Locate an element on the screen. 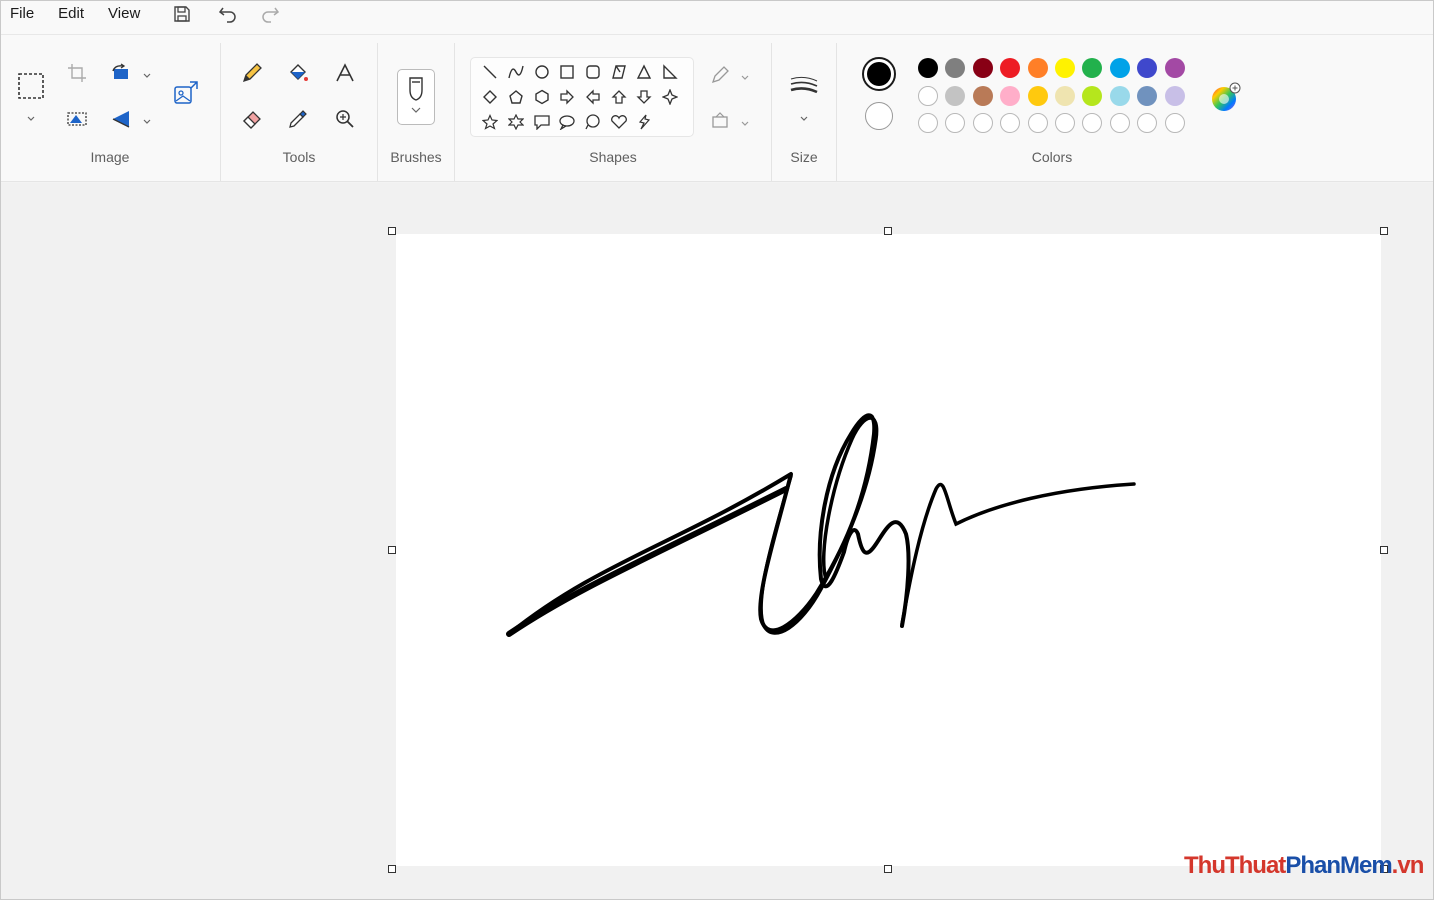 Image resolution: width=1434 pixels, height=900 pixels. fill-bucket-icon is located at coordinates (298, 73).